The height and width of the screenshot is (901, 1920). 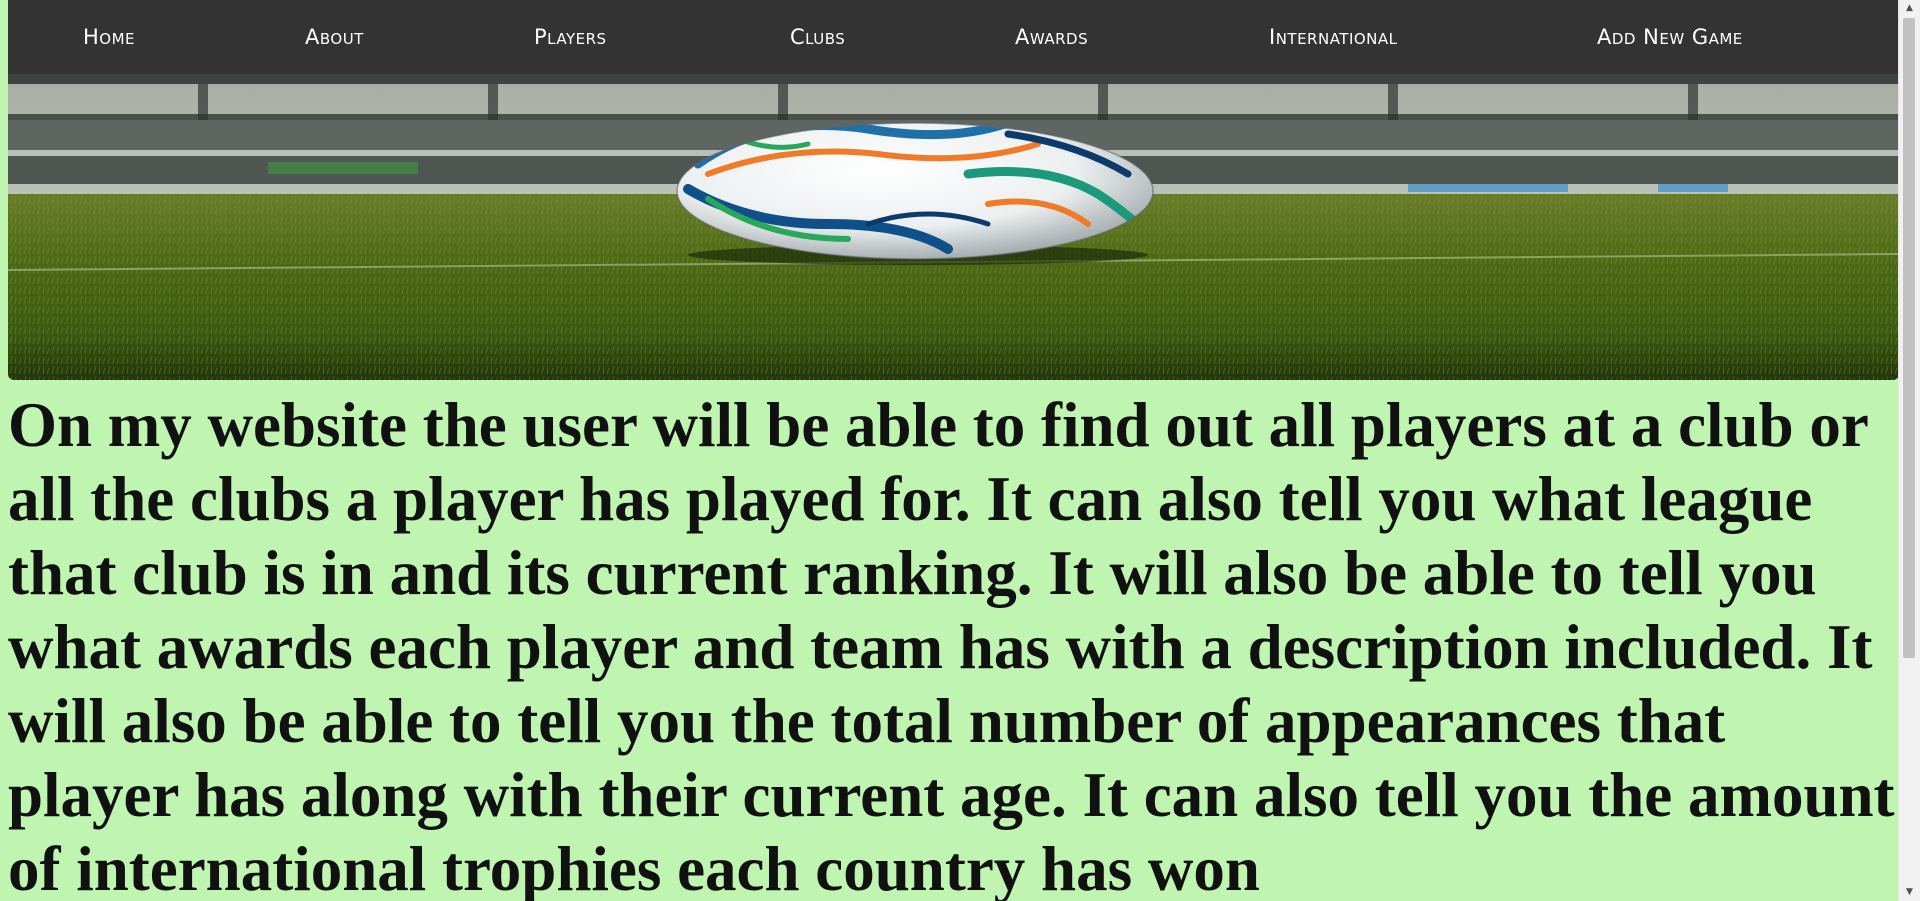 What do you see at coordinates (817, 37) in the screenshot?
I see `nav-link-clubs: Clubs` at bounding box center [817, 37].